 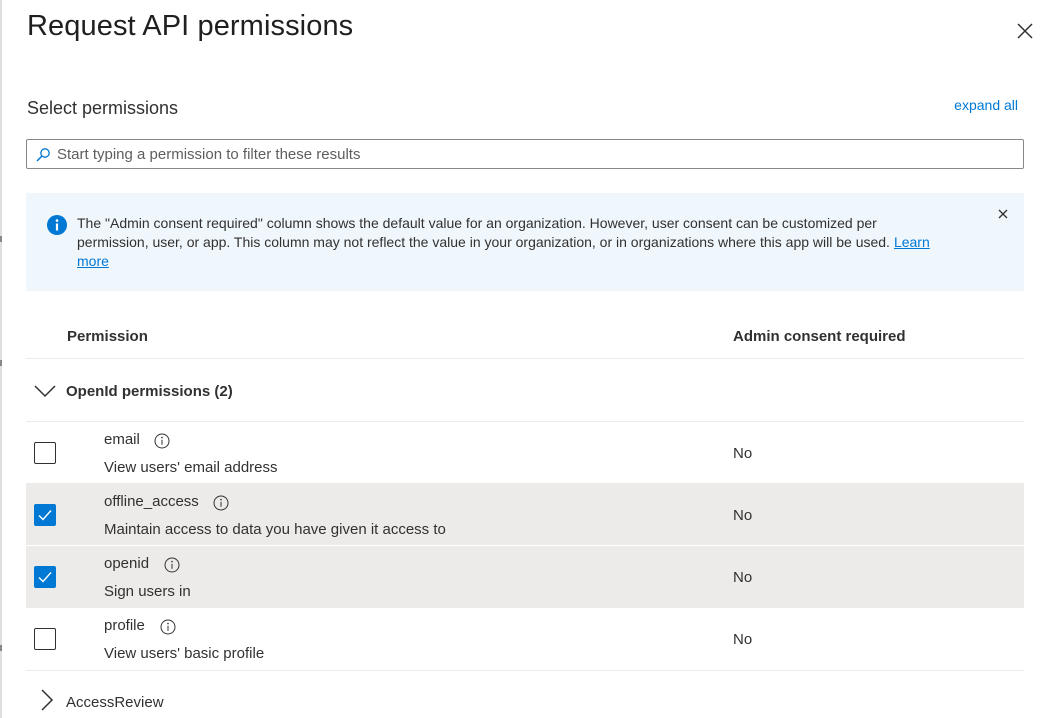 I want to click on dismiss-info-icon, so click(x=1003, y=214).